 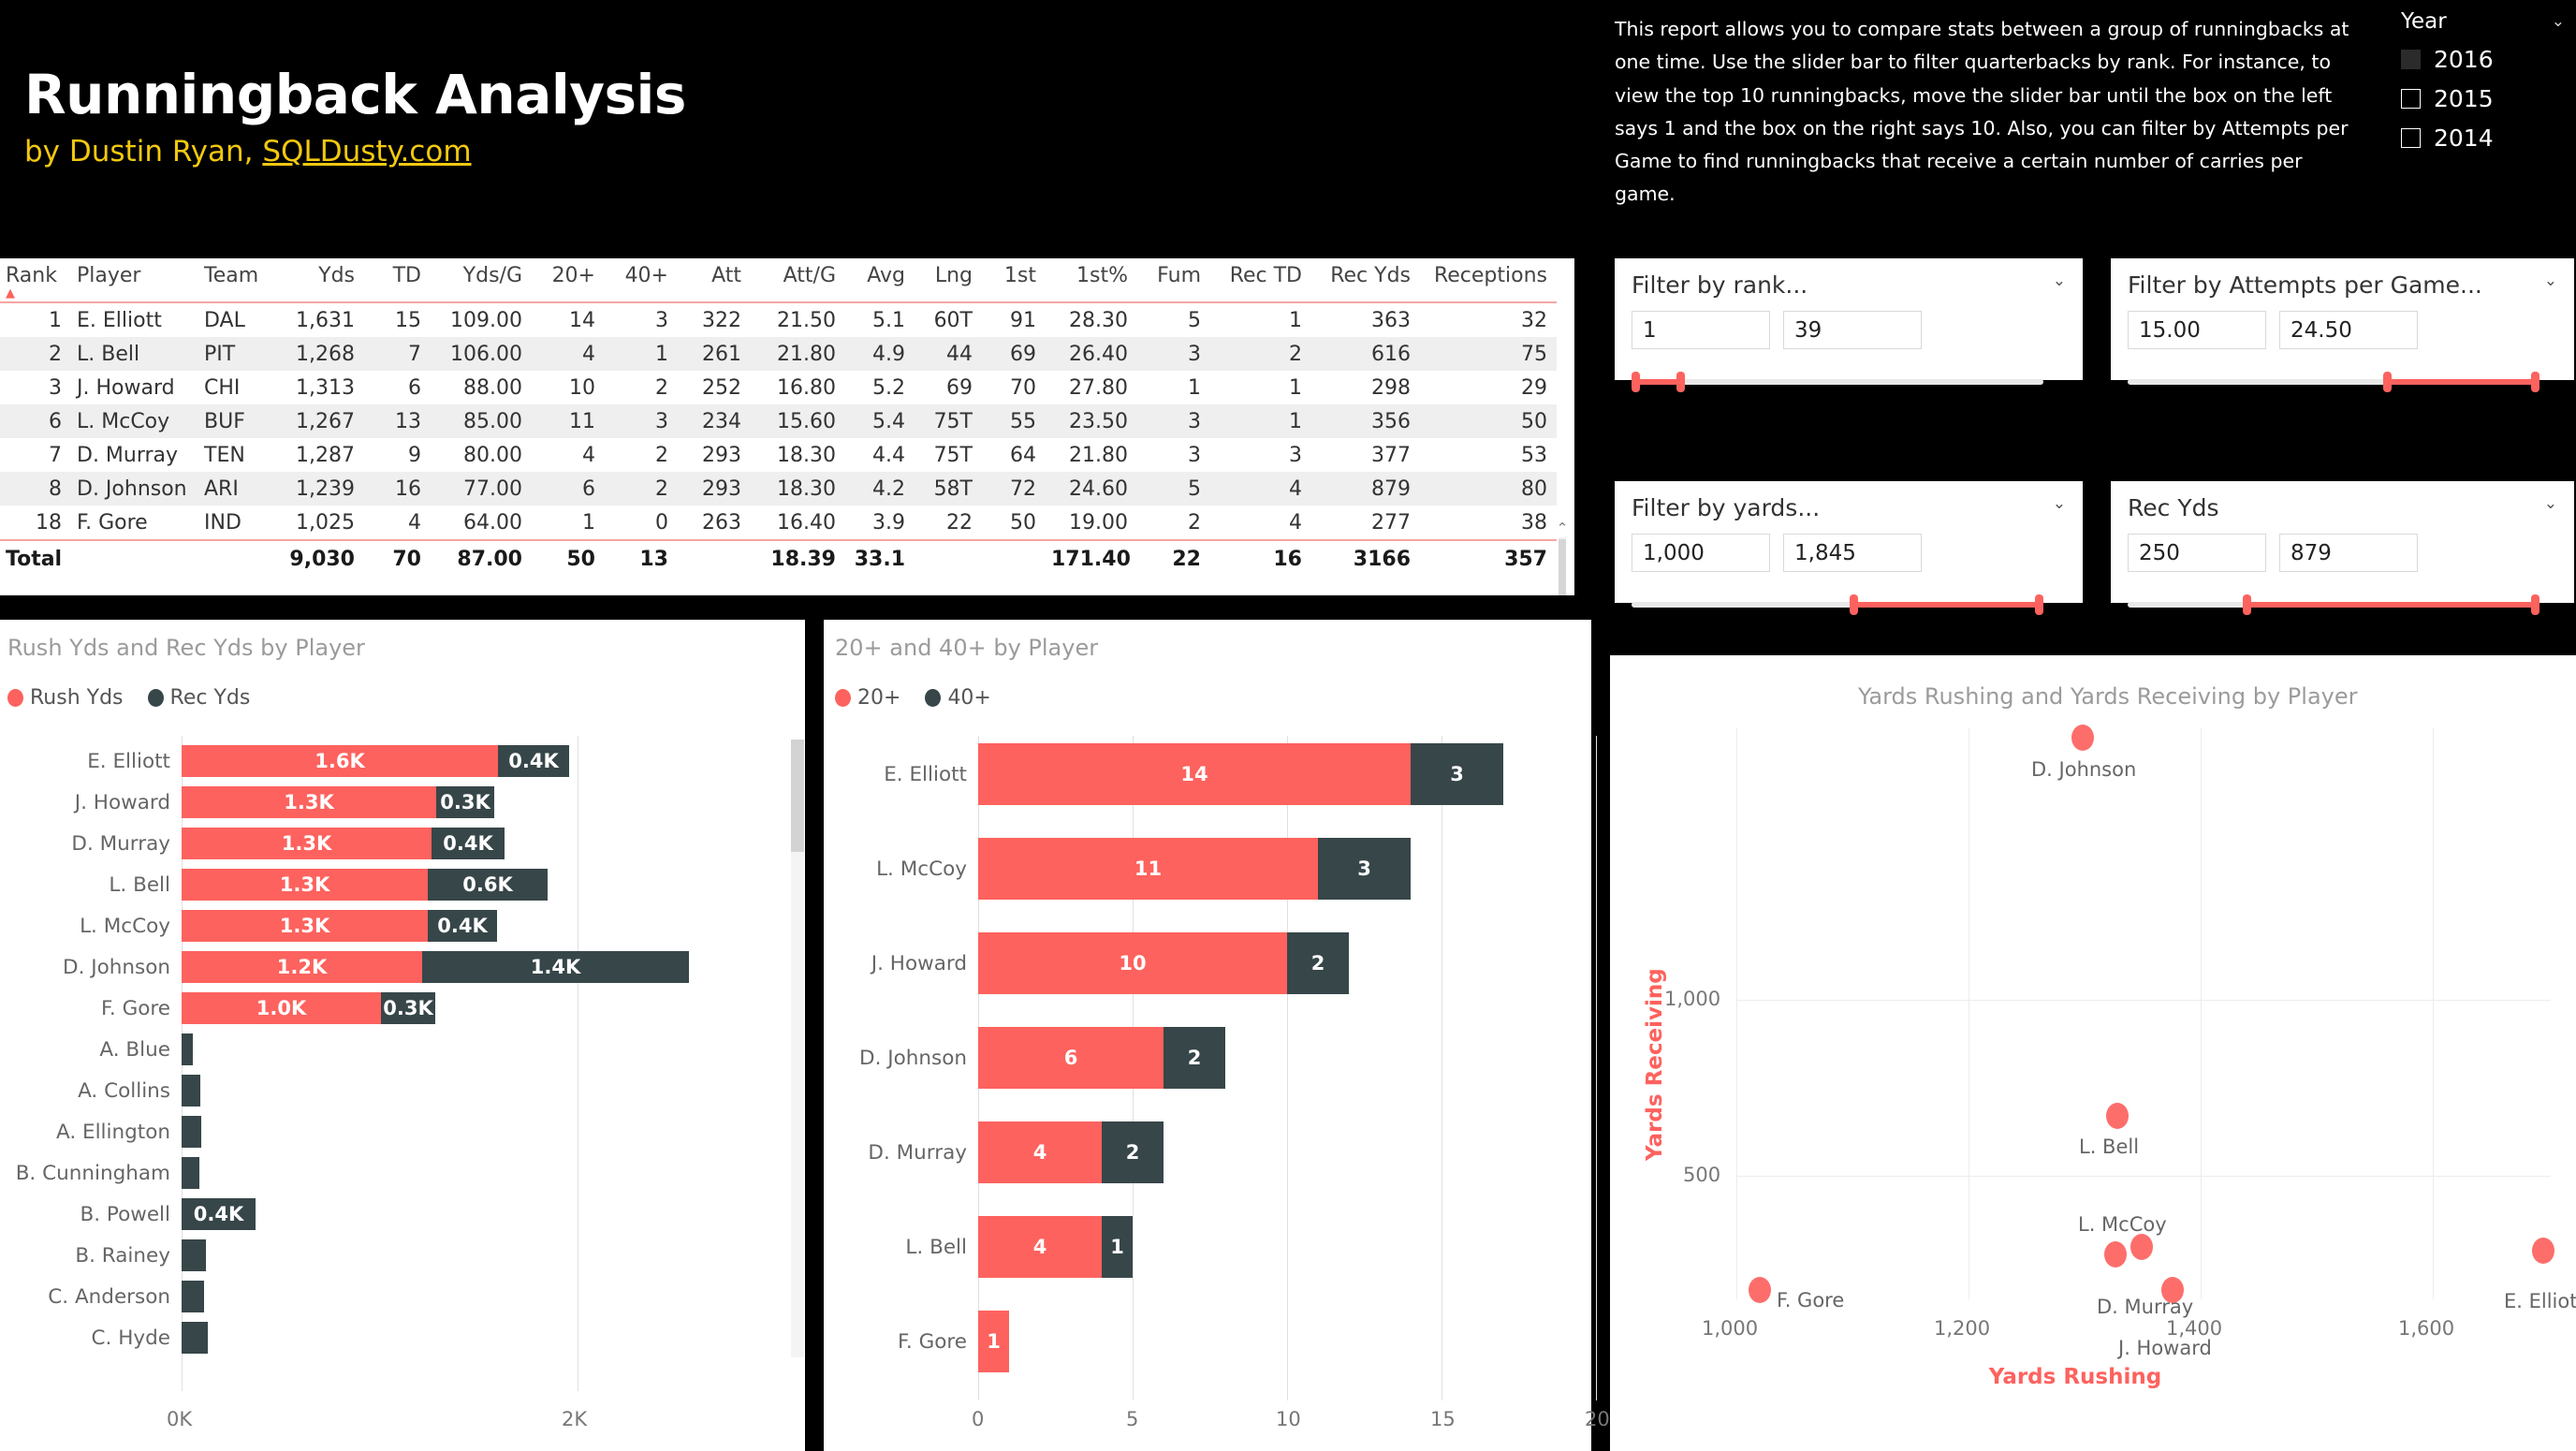 I want to click on bar-row: B. Powell 0.4K, so click(x=393, y=1214).